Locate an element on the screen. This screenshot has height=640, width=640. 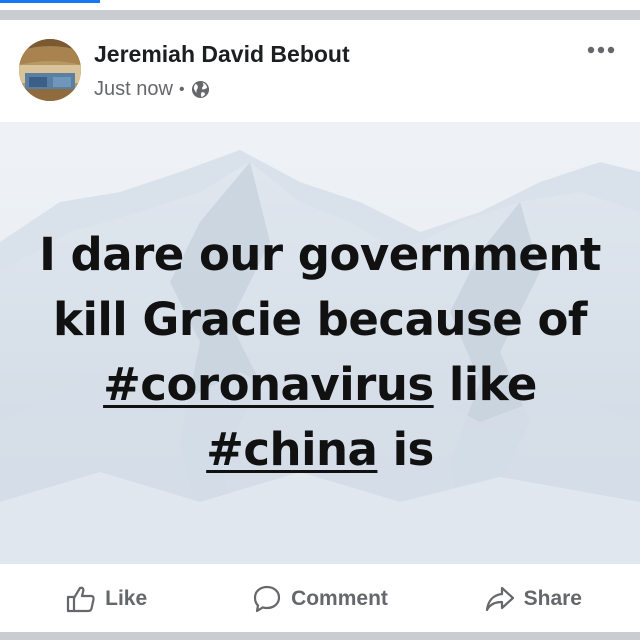
post-actions-bar: Like Comment Share is located at coordinates (320, 599).